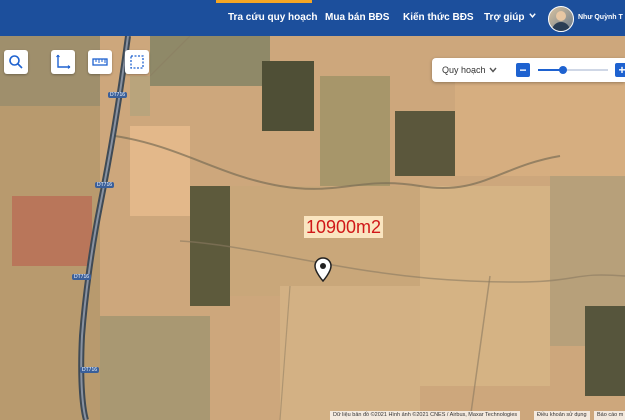 The image size is (625, 420). Describe the element at coordinates (561, 16) in the screenshot. I see `avatar-head` at that location.